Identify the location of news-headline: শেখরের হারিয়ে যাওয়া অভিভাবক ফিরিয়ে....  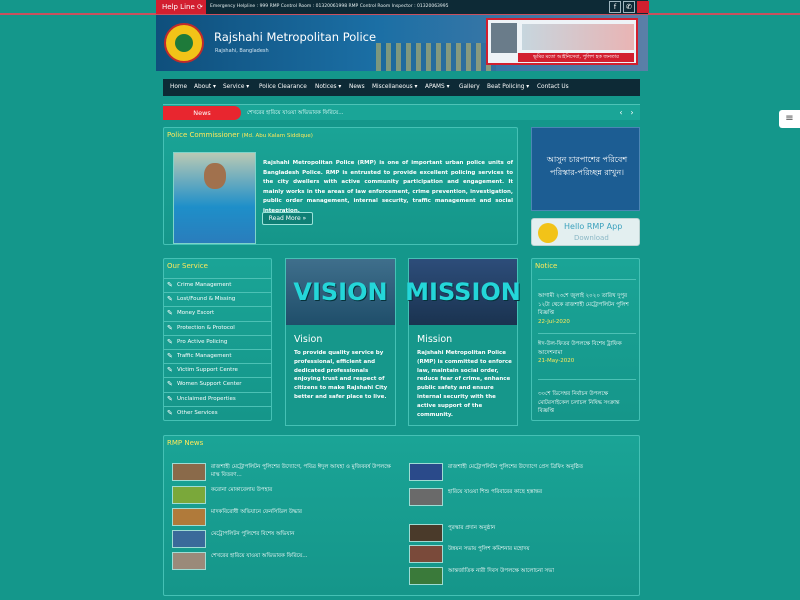
(306, 556).